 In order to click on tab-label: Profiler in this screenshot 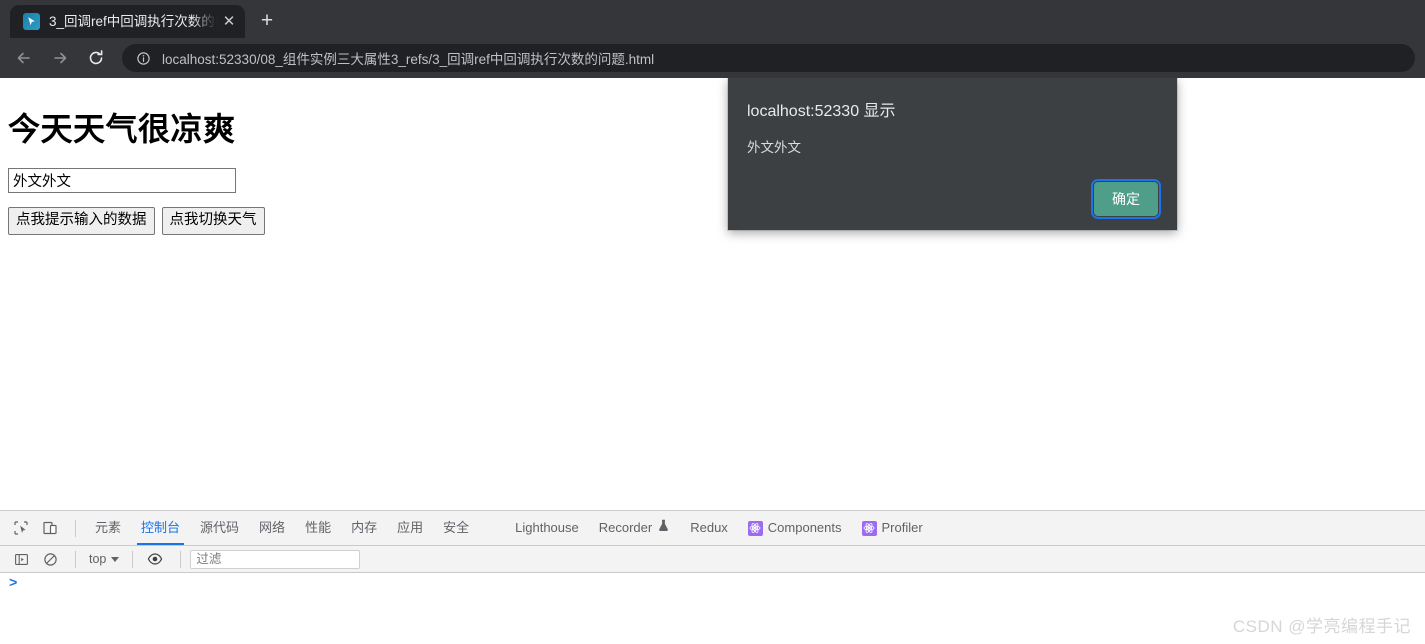, I will do `click(902, 527)`.